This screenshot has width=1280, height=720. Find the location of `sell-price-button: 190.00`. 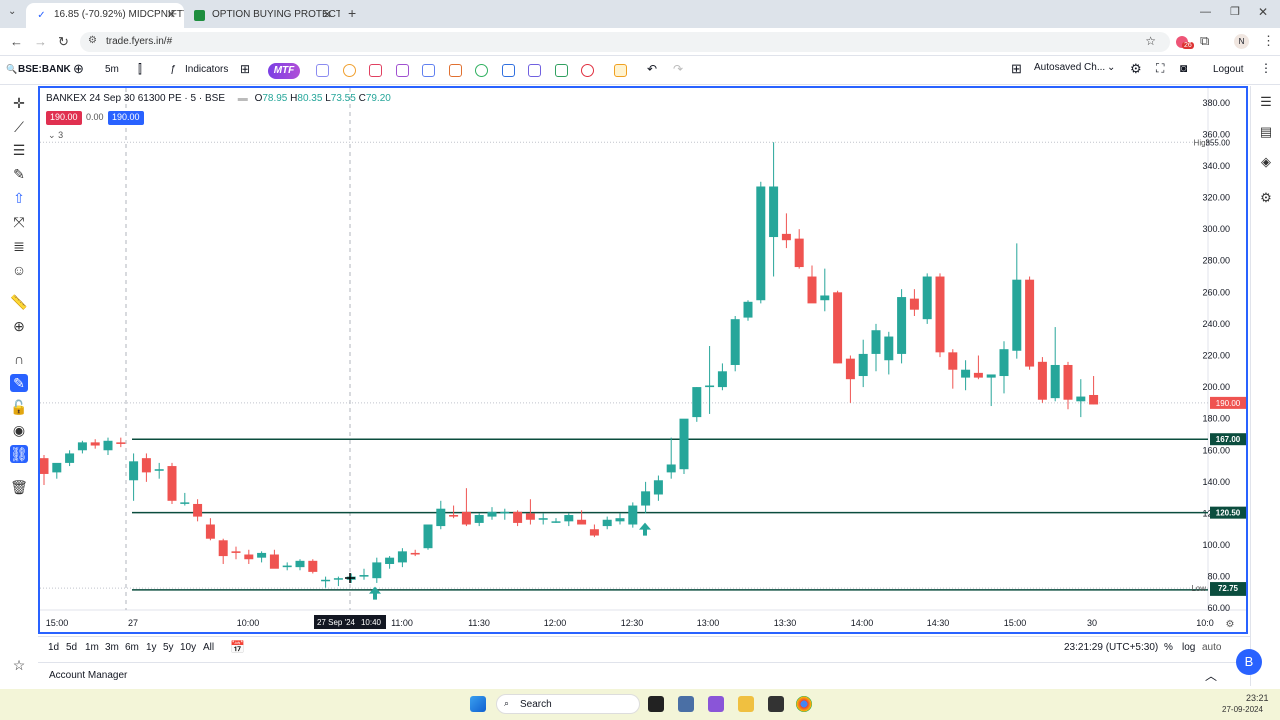

sell-price-button: 190.00 is located at coordinates (64, 118).